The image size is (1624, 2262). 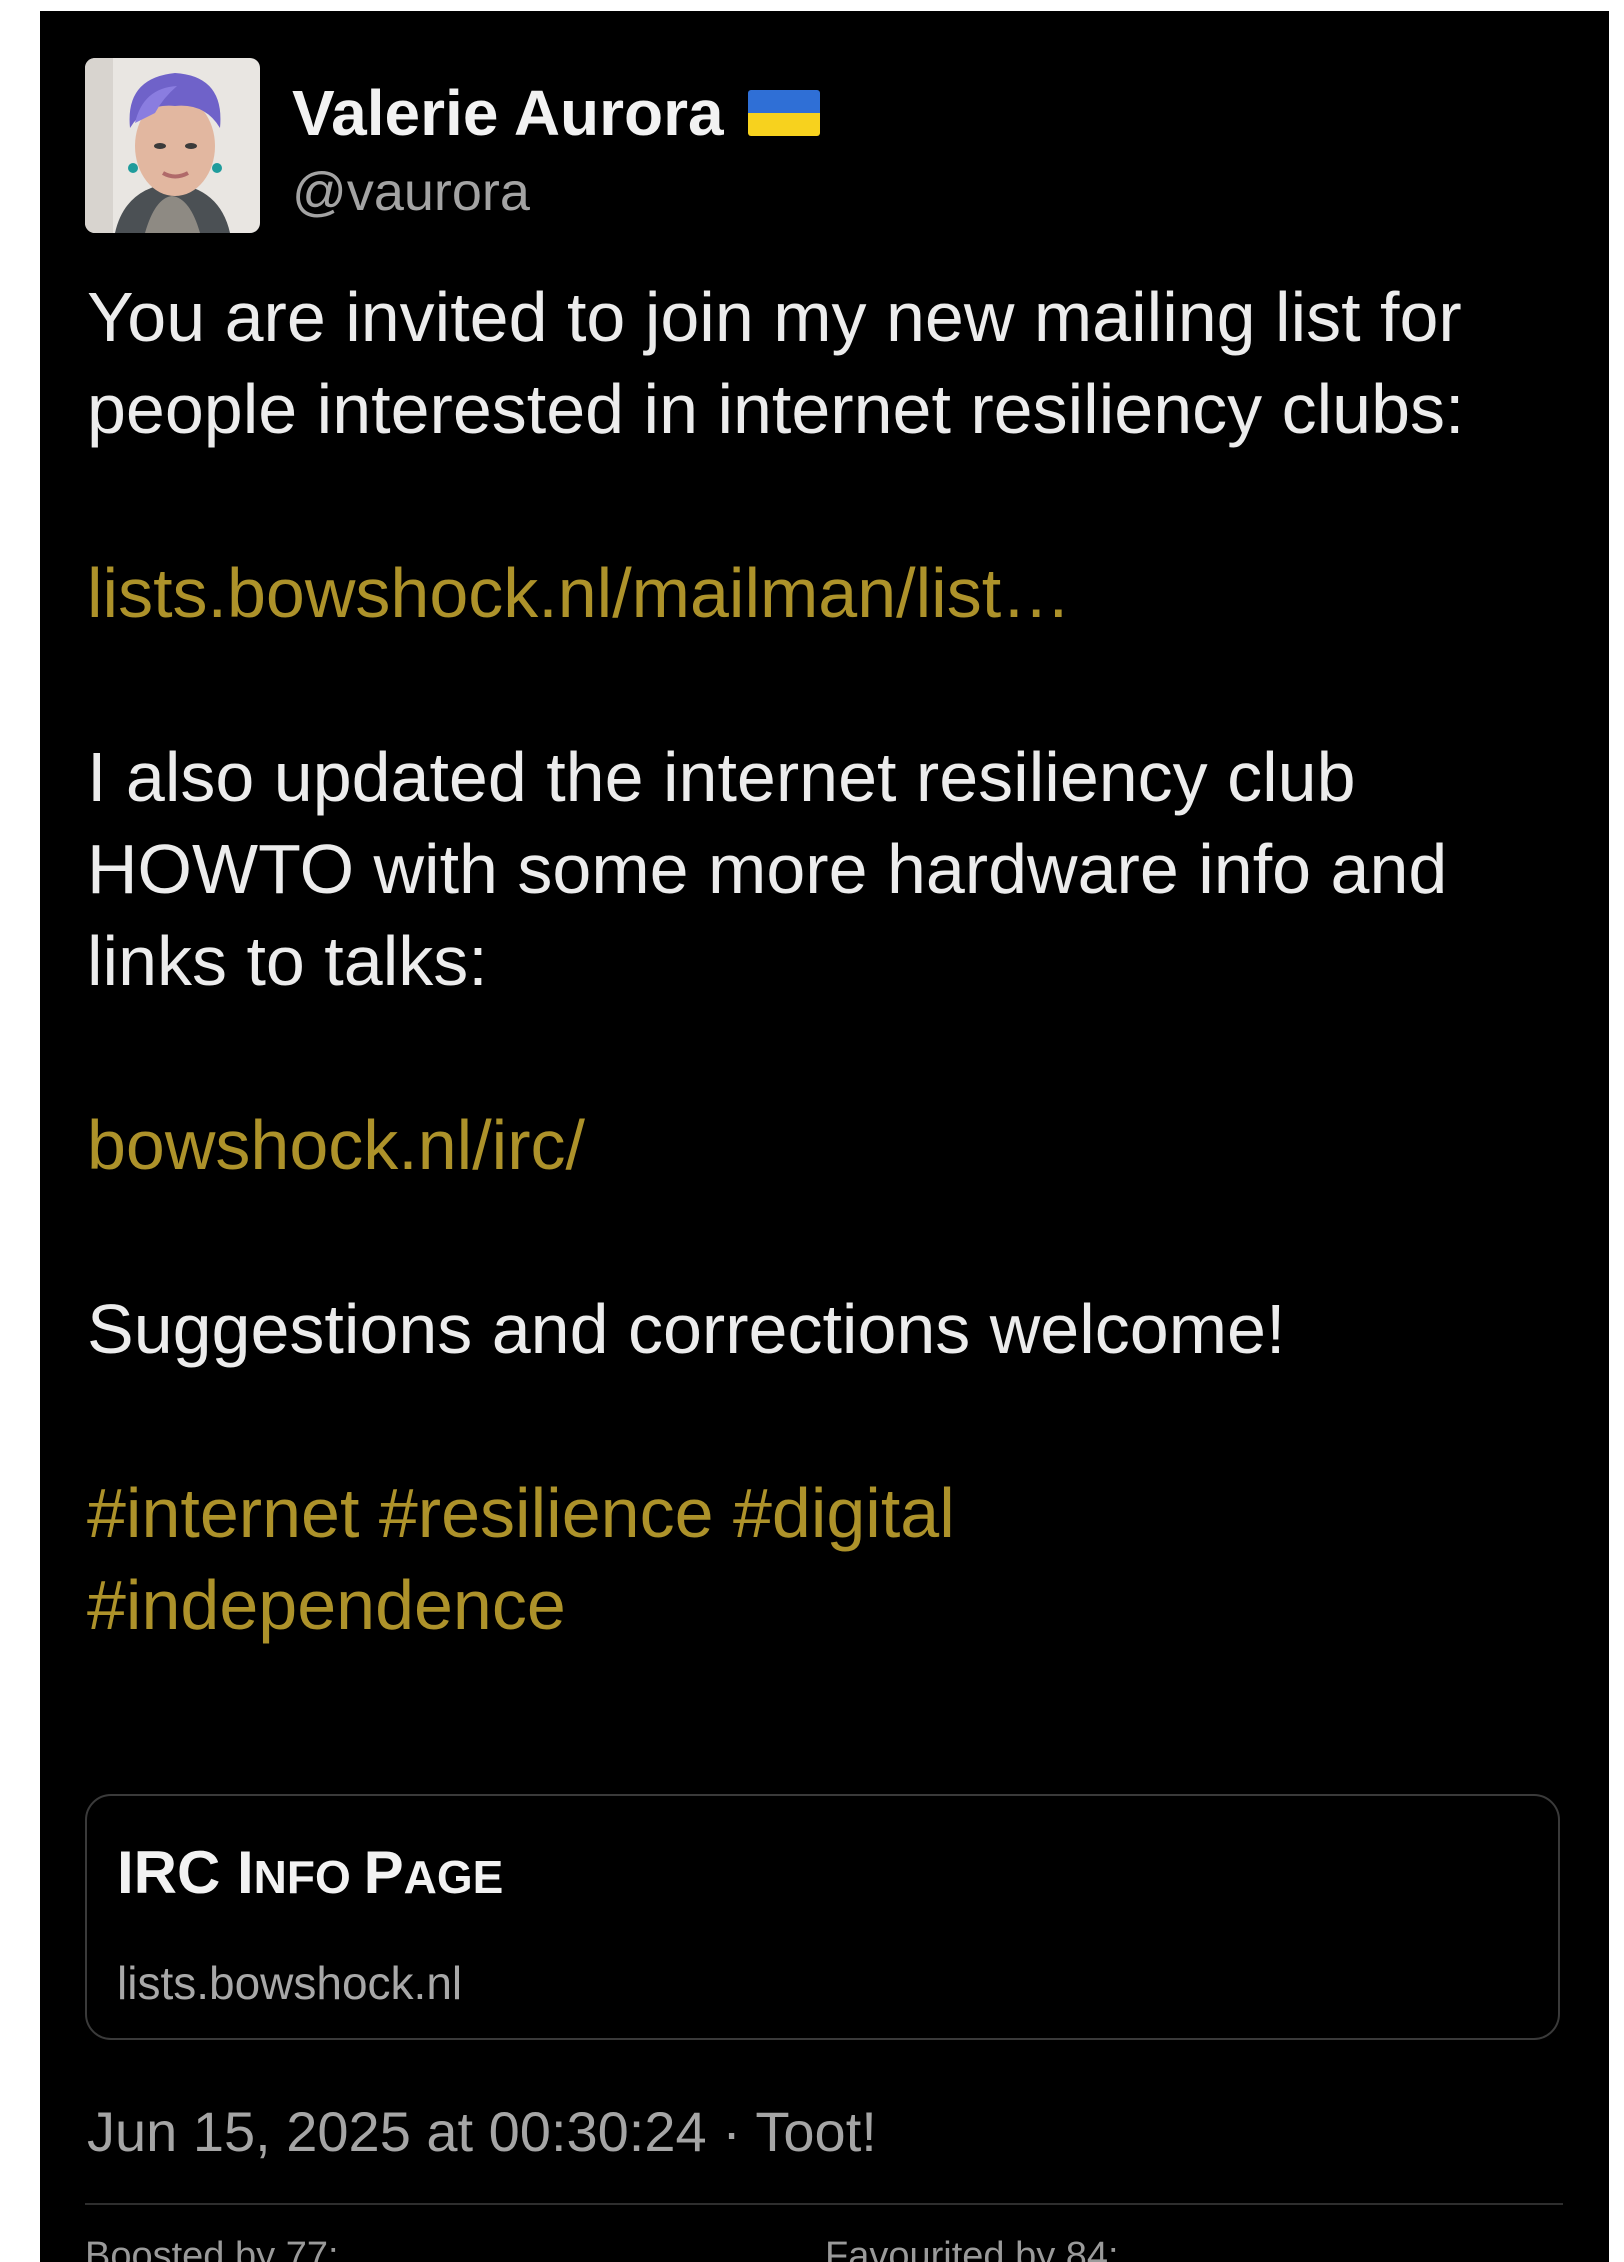 I want to click on ukraine-flag-icon, so click(x=783, y=113).